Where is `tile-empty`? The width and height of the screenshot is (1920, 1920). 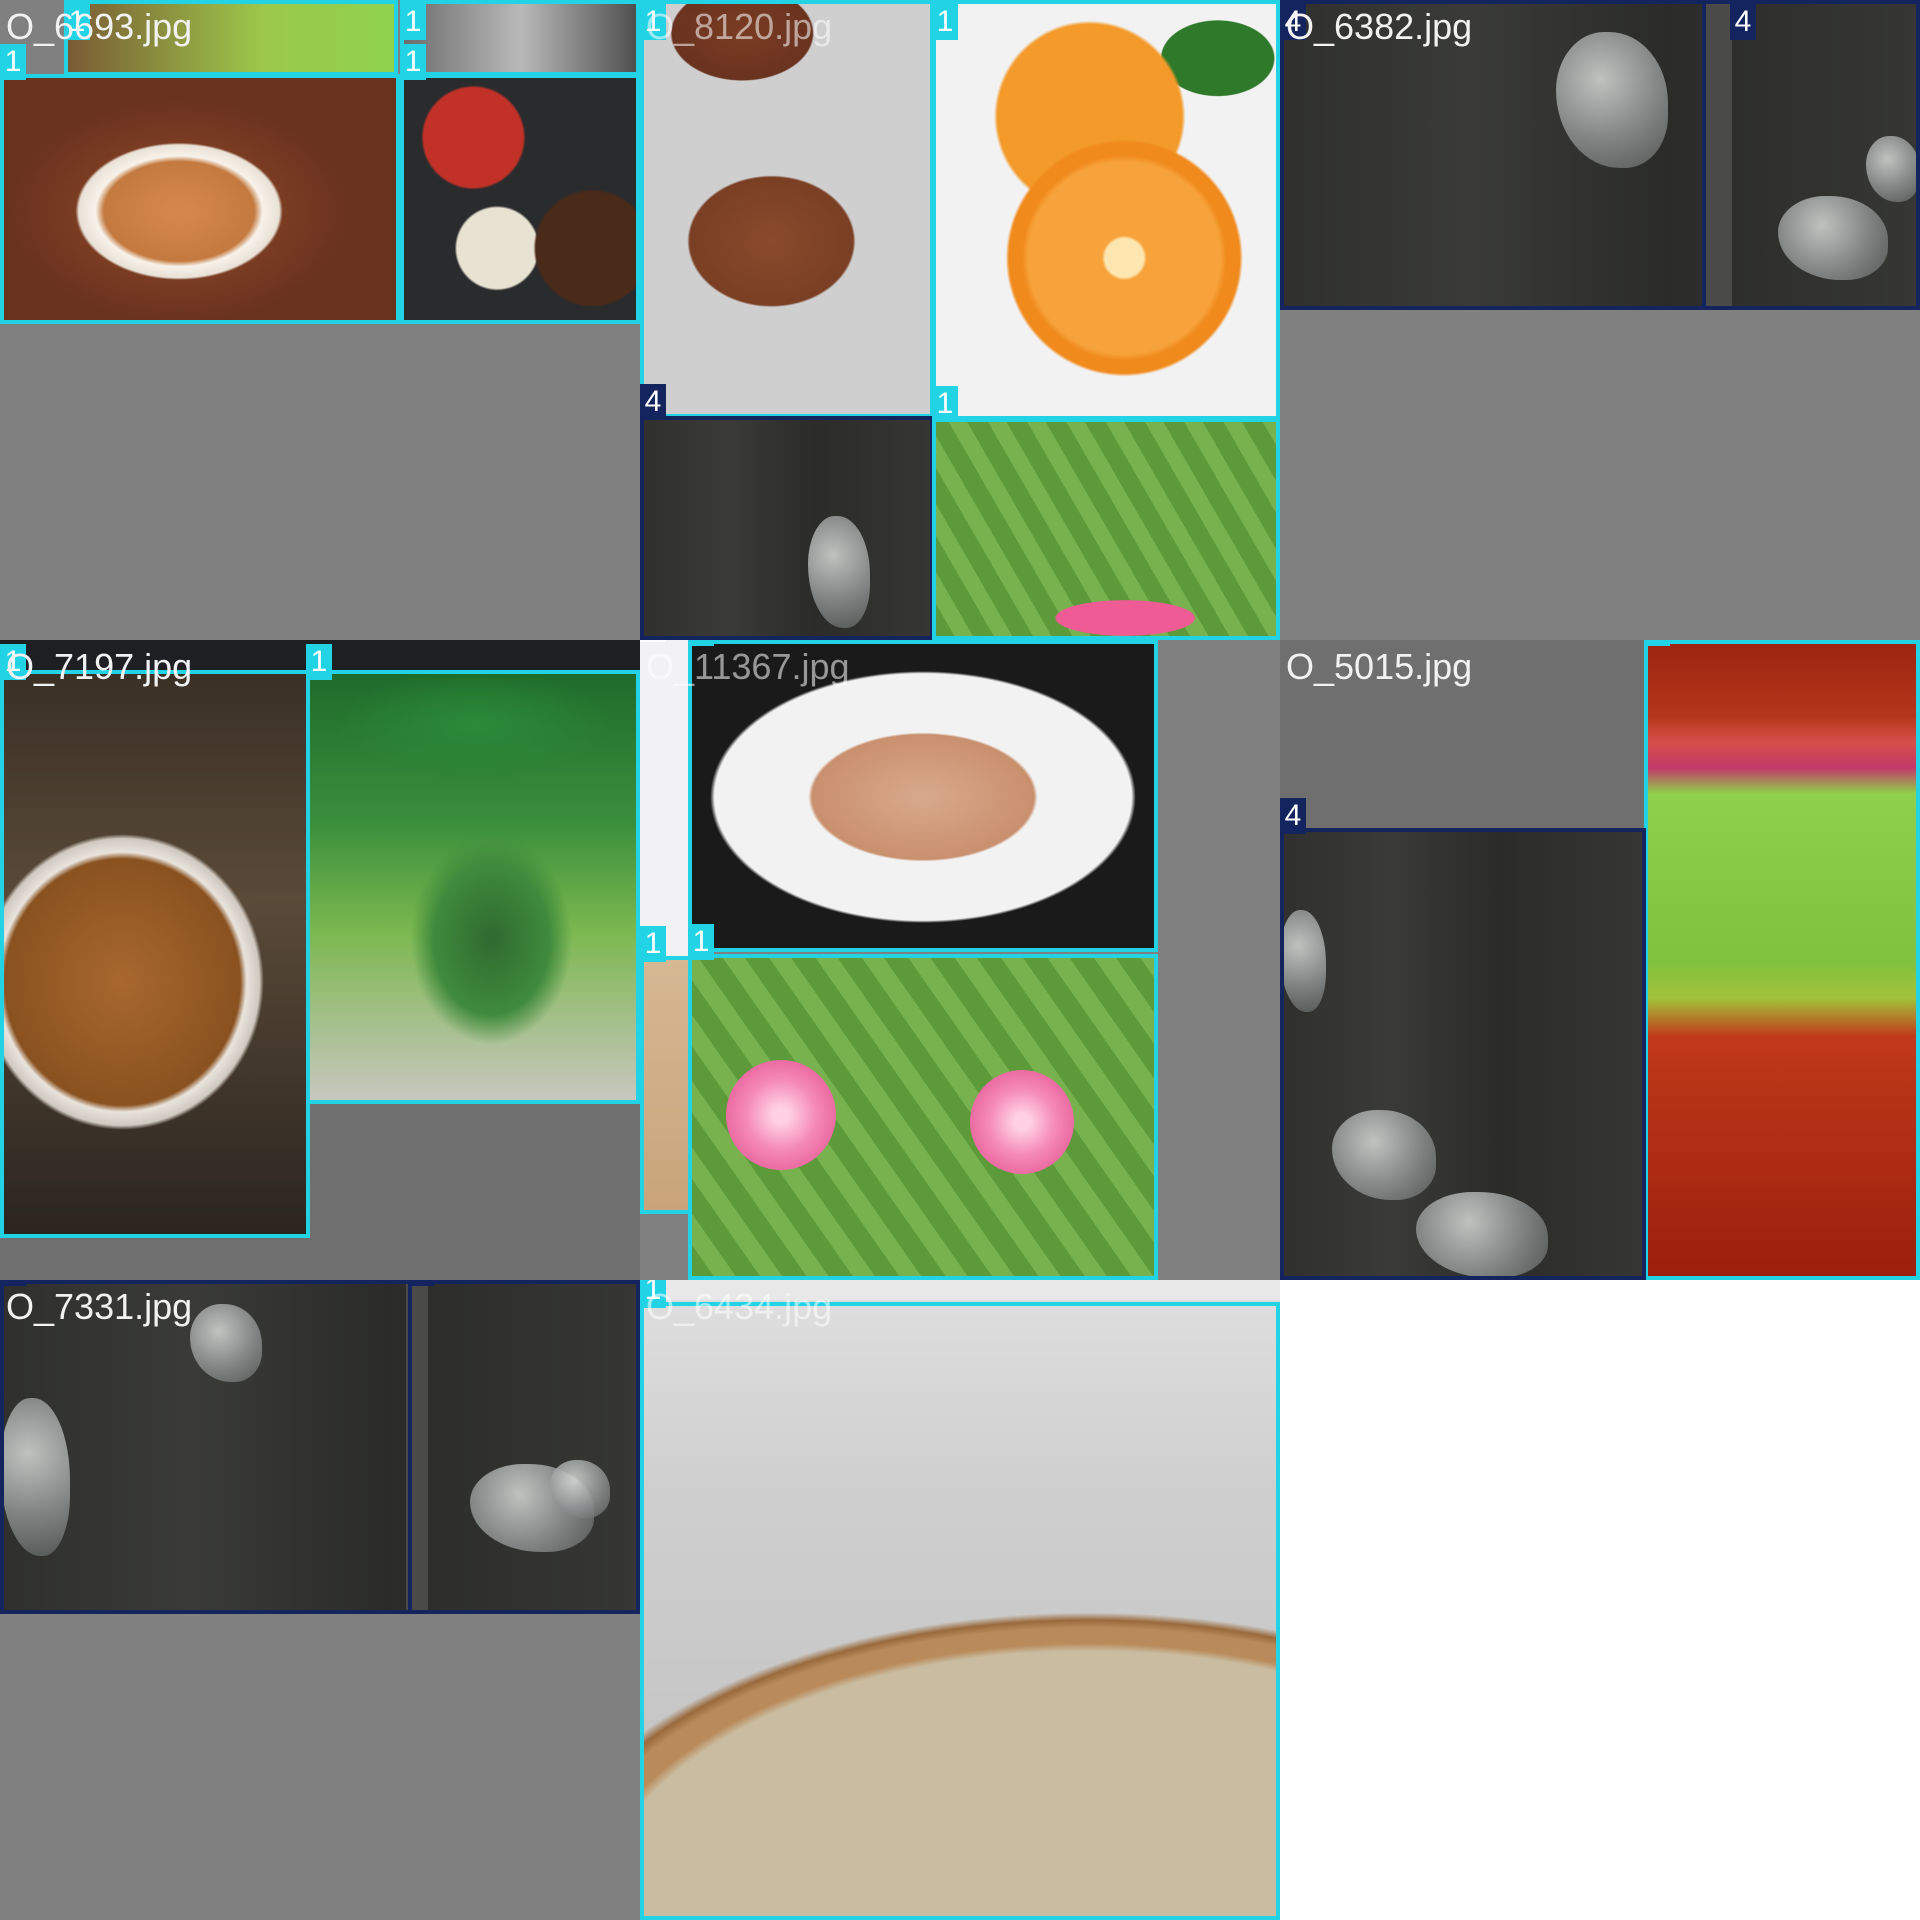
tile-empty is located at coordinates (1600, 1600).